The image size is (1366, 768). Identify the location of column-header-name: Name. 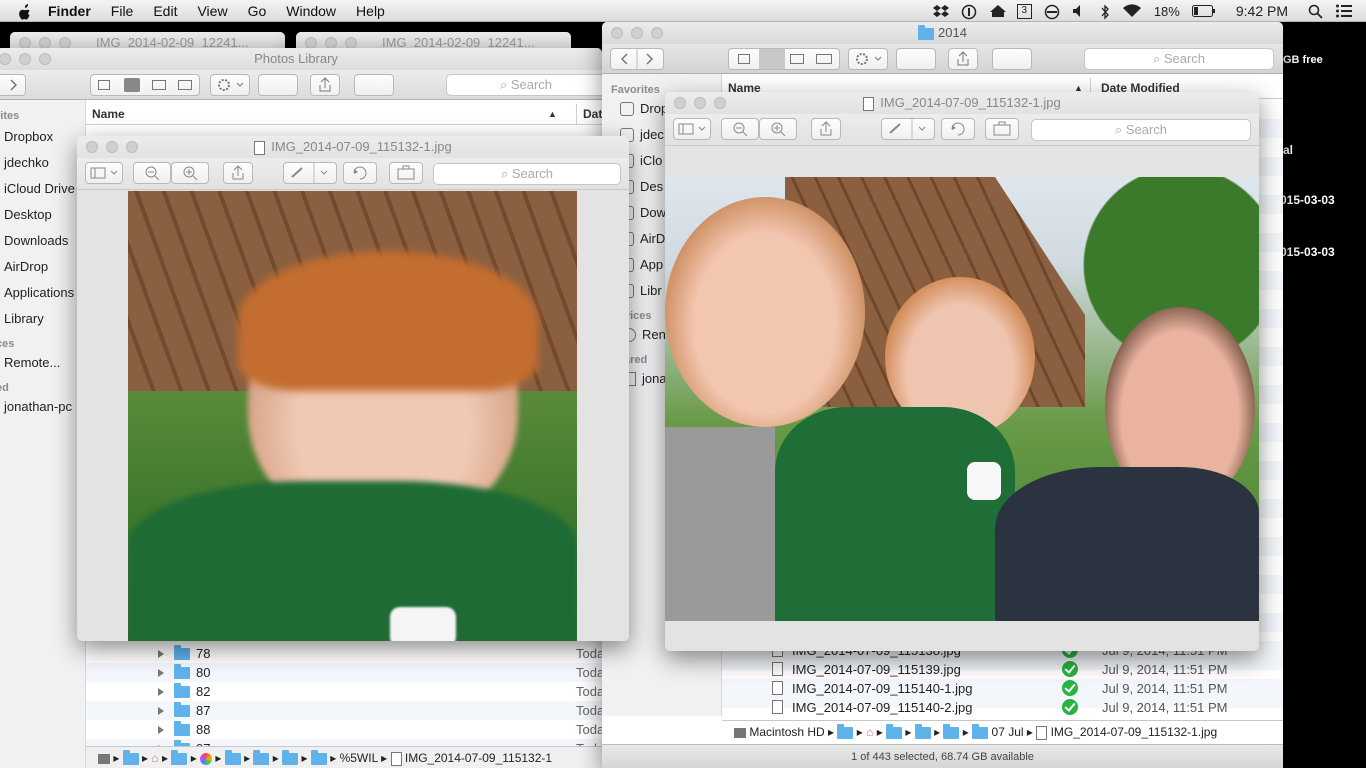
(108, 114).